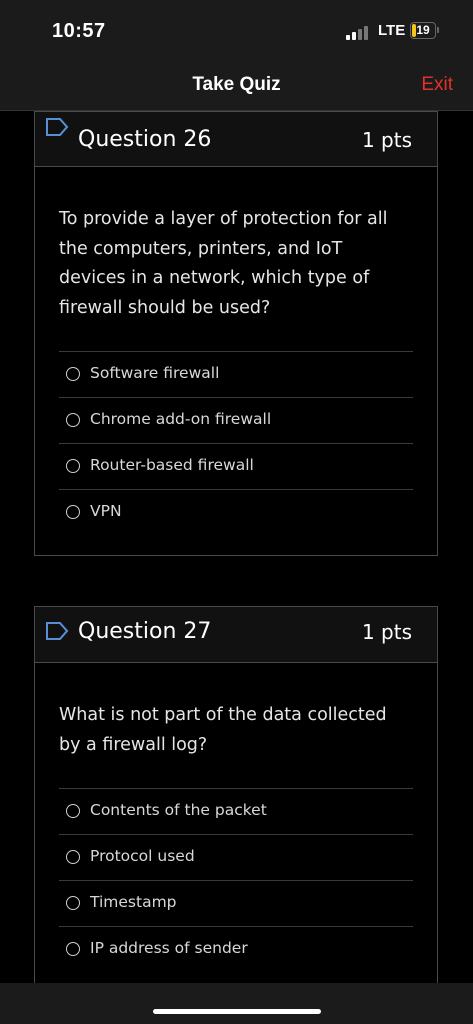 The image size is (473, 1024). I want to click on nav-bar: Take Quiz Exit, so click(236, 86).